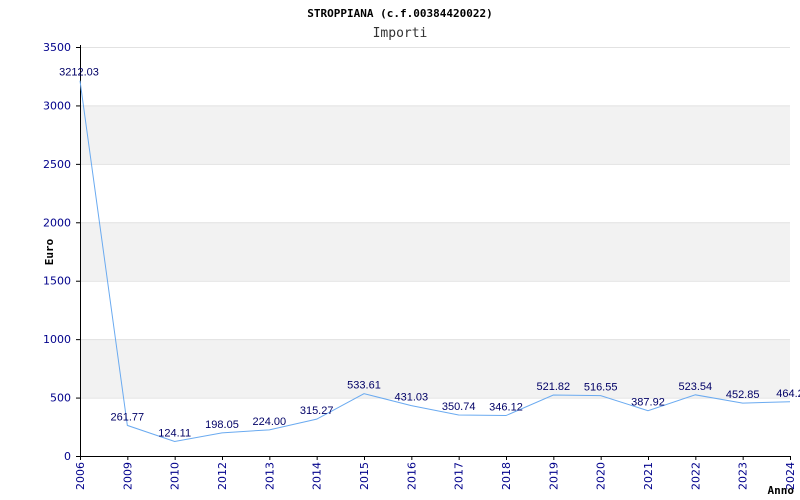 The height and width of the screenshot is (500, 800). What do you see at coordinates (459, 476) in the screenshot?
I see `x-tick-label: 2017` at bounding box center [459, 476].